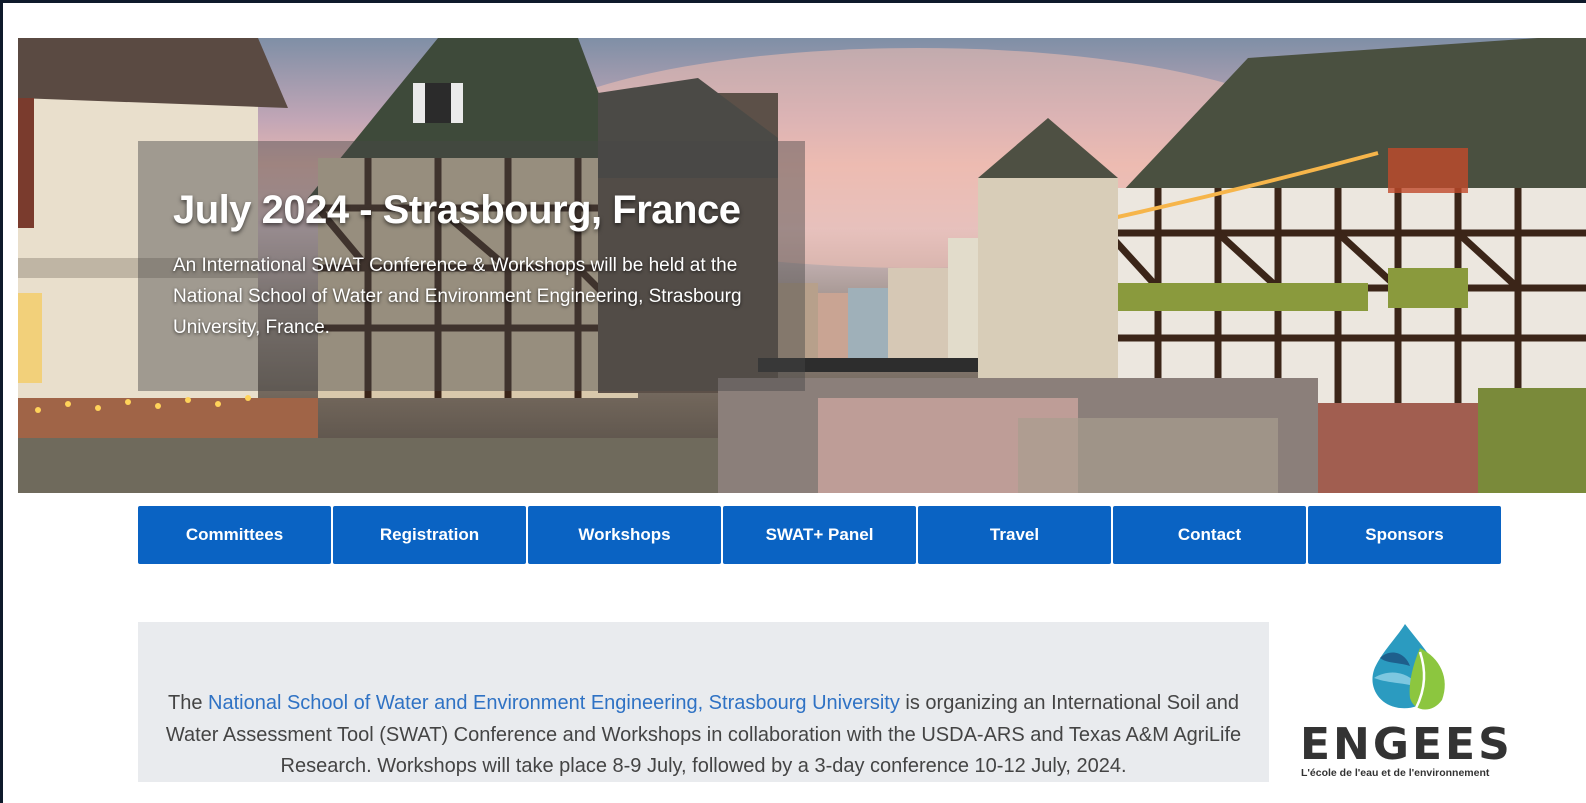 This screenshot has width=1586, height=803. I want to click on nav-committees-button: Committees, so click(234, 535).